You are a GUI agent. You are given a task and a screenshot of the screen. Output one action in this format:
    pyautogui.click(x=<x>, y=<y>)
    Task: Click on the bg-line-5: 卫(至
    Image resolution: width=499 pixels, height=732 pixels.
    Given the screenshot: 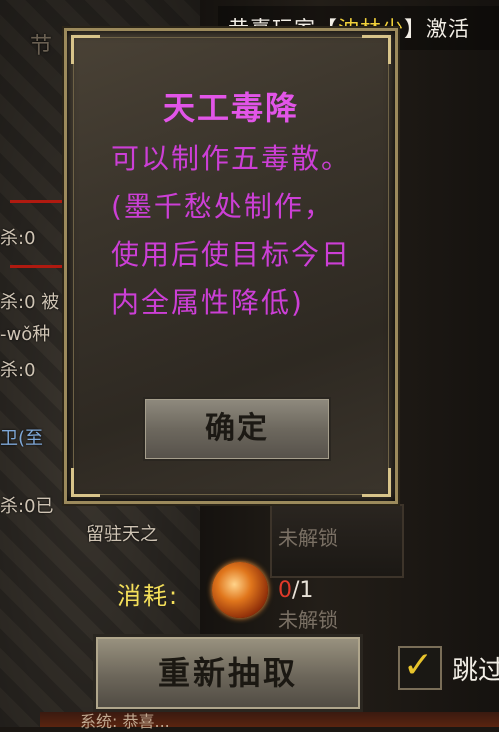 What is the action you would take?
    pyautogui.click(x=22, y=438)
    